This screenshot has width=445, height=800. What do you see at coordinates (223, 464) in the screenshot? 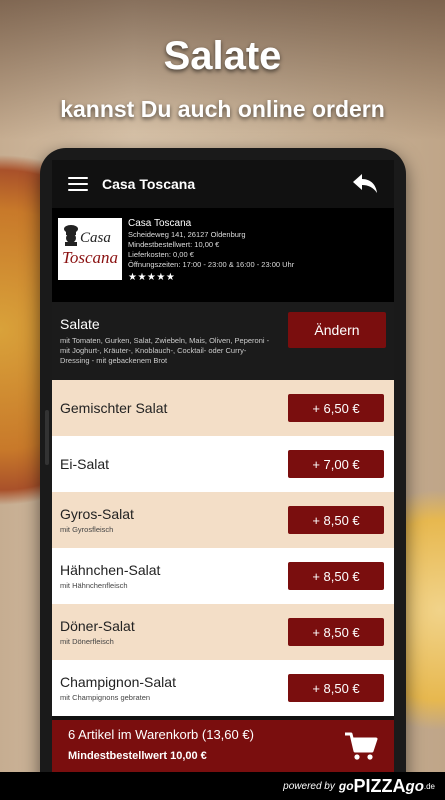
I see `menu-item: Ei-Salat + 7,00 €` at bounding box center [223, 464].